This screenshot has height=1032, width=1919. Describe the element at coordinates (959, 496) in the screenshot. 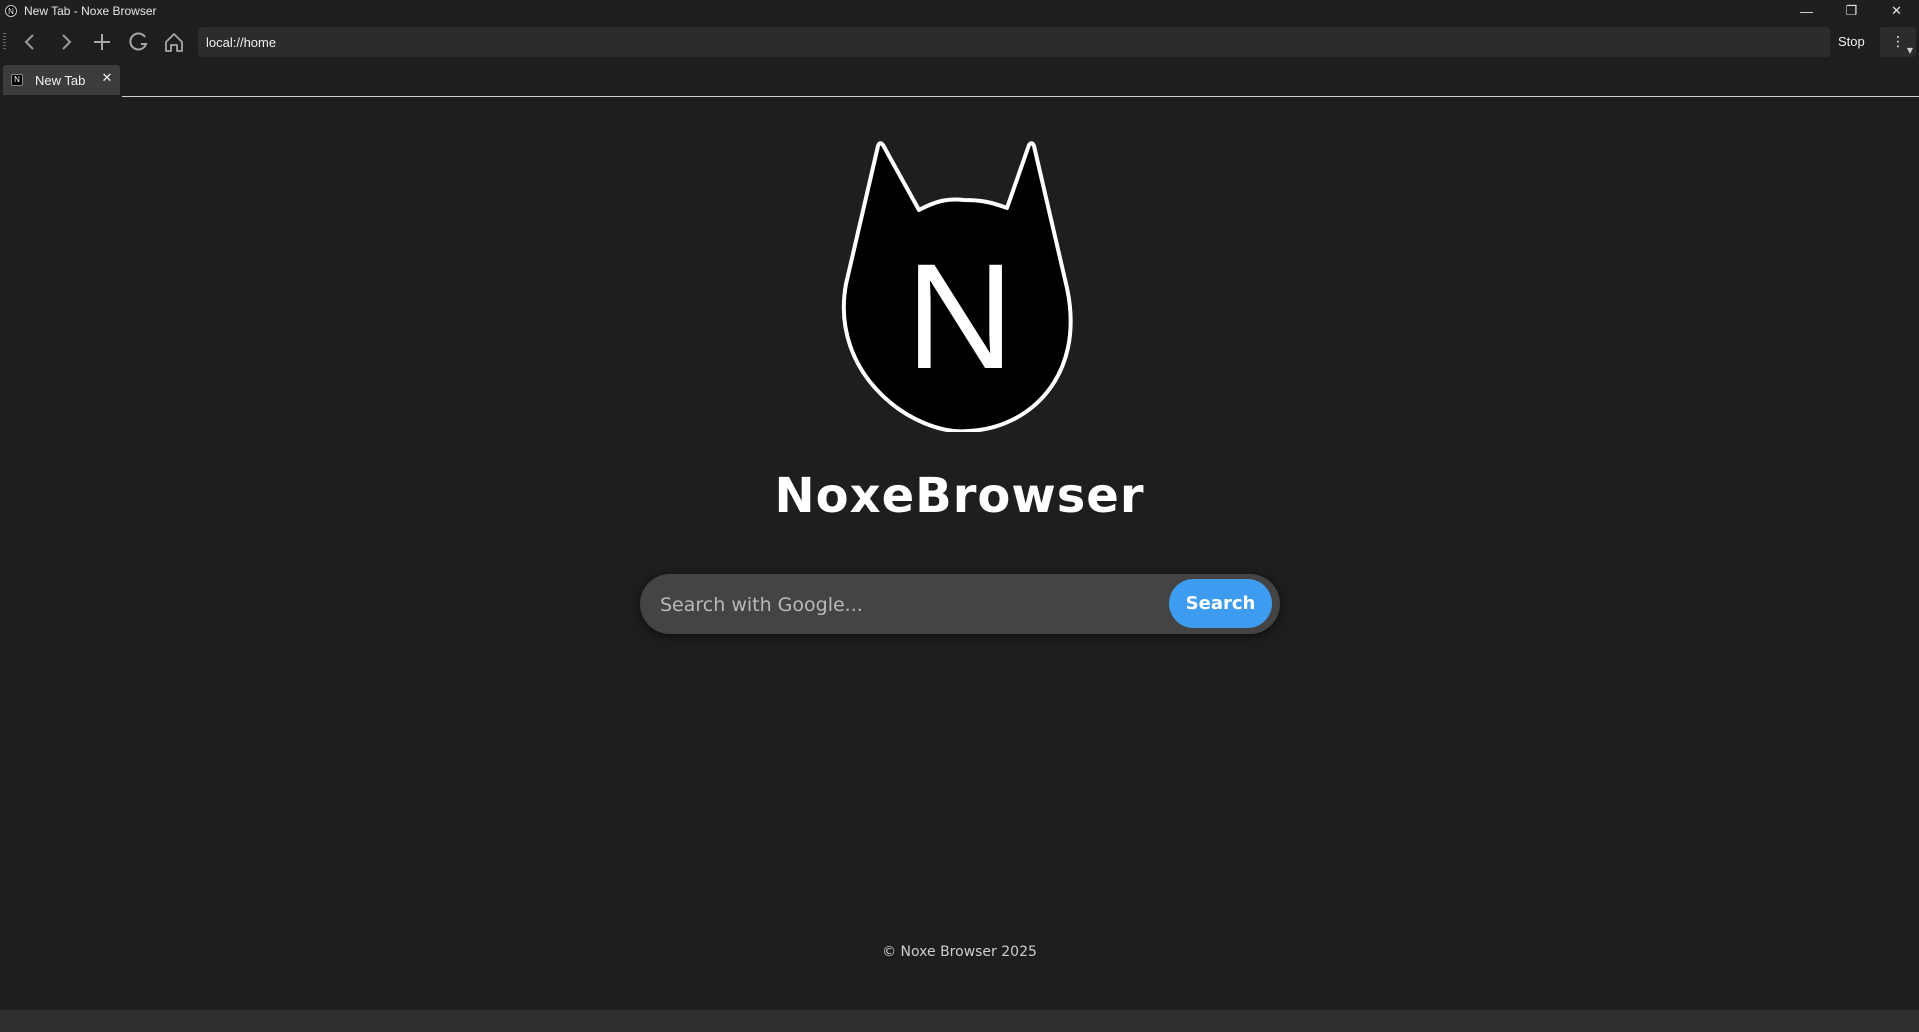

I see `brand-title: NoxeBrowser` at that location.